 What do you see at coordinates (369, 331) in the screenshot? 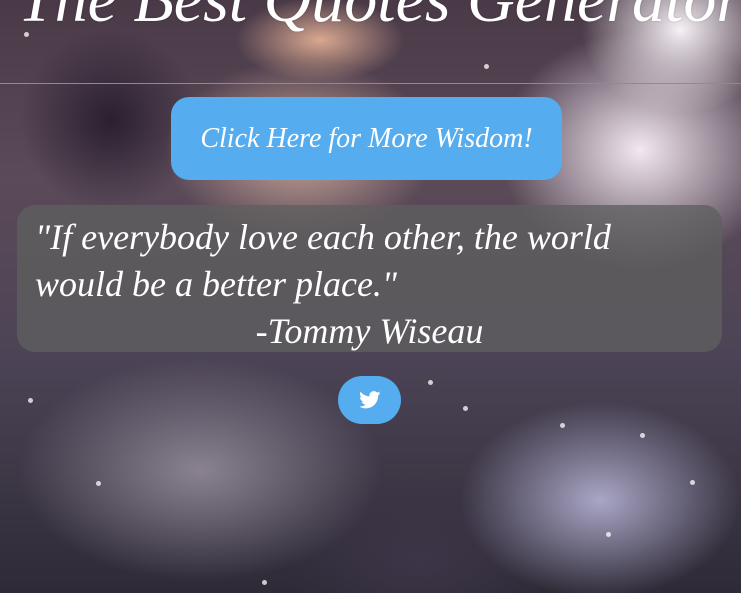
I see `quote-author: -Tommy Wiseau` at bounding box center [369, 331].